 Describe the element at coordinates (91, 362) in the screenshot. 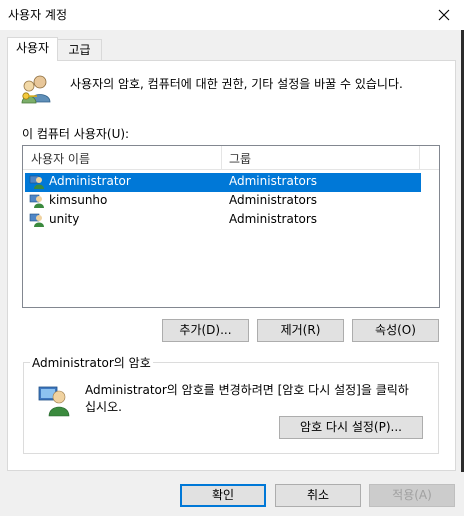

I see `password-group-title: Administrator의 암호` at that location.